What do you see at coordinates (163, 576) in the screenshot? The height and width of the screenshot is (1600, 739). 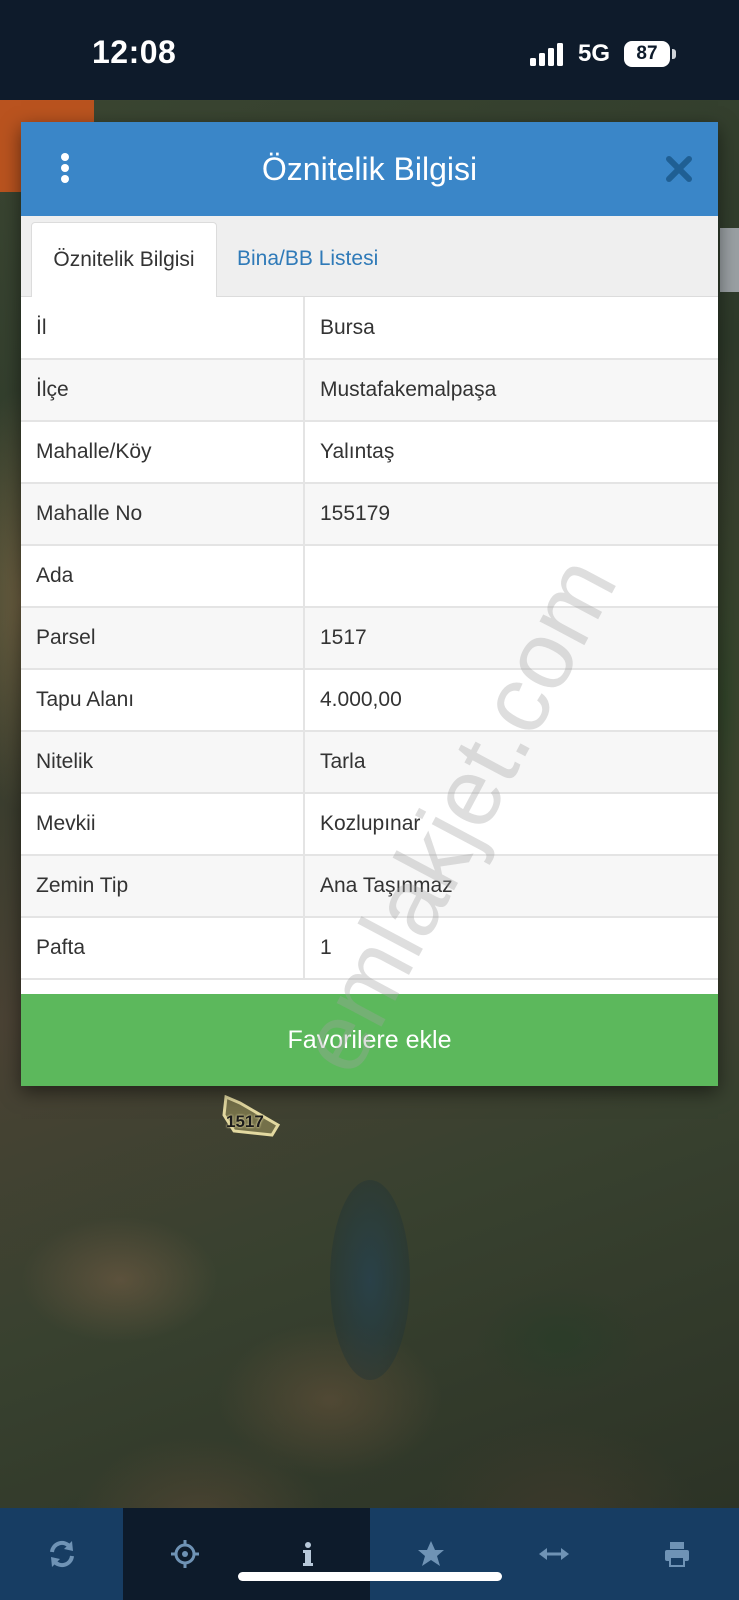 I see `row-key: Ada` at bounding box center [163, 576].